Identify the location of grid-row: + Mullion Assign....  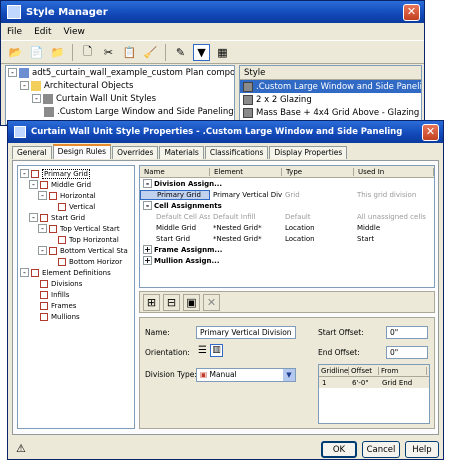
(287, 260).